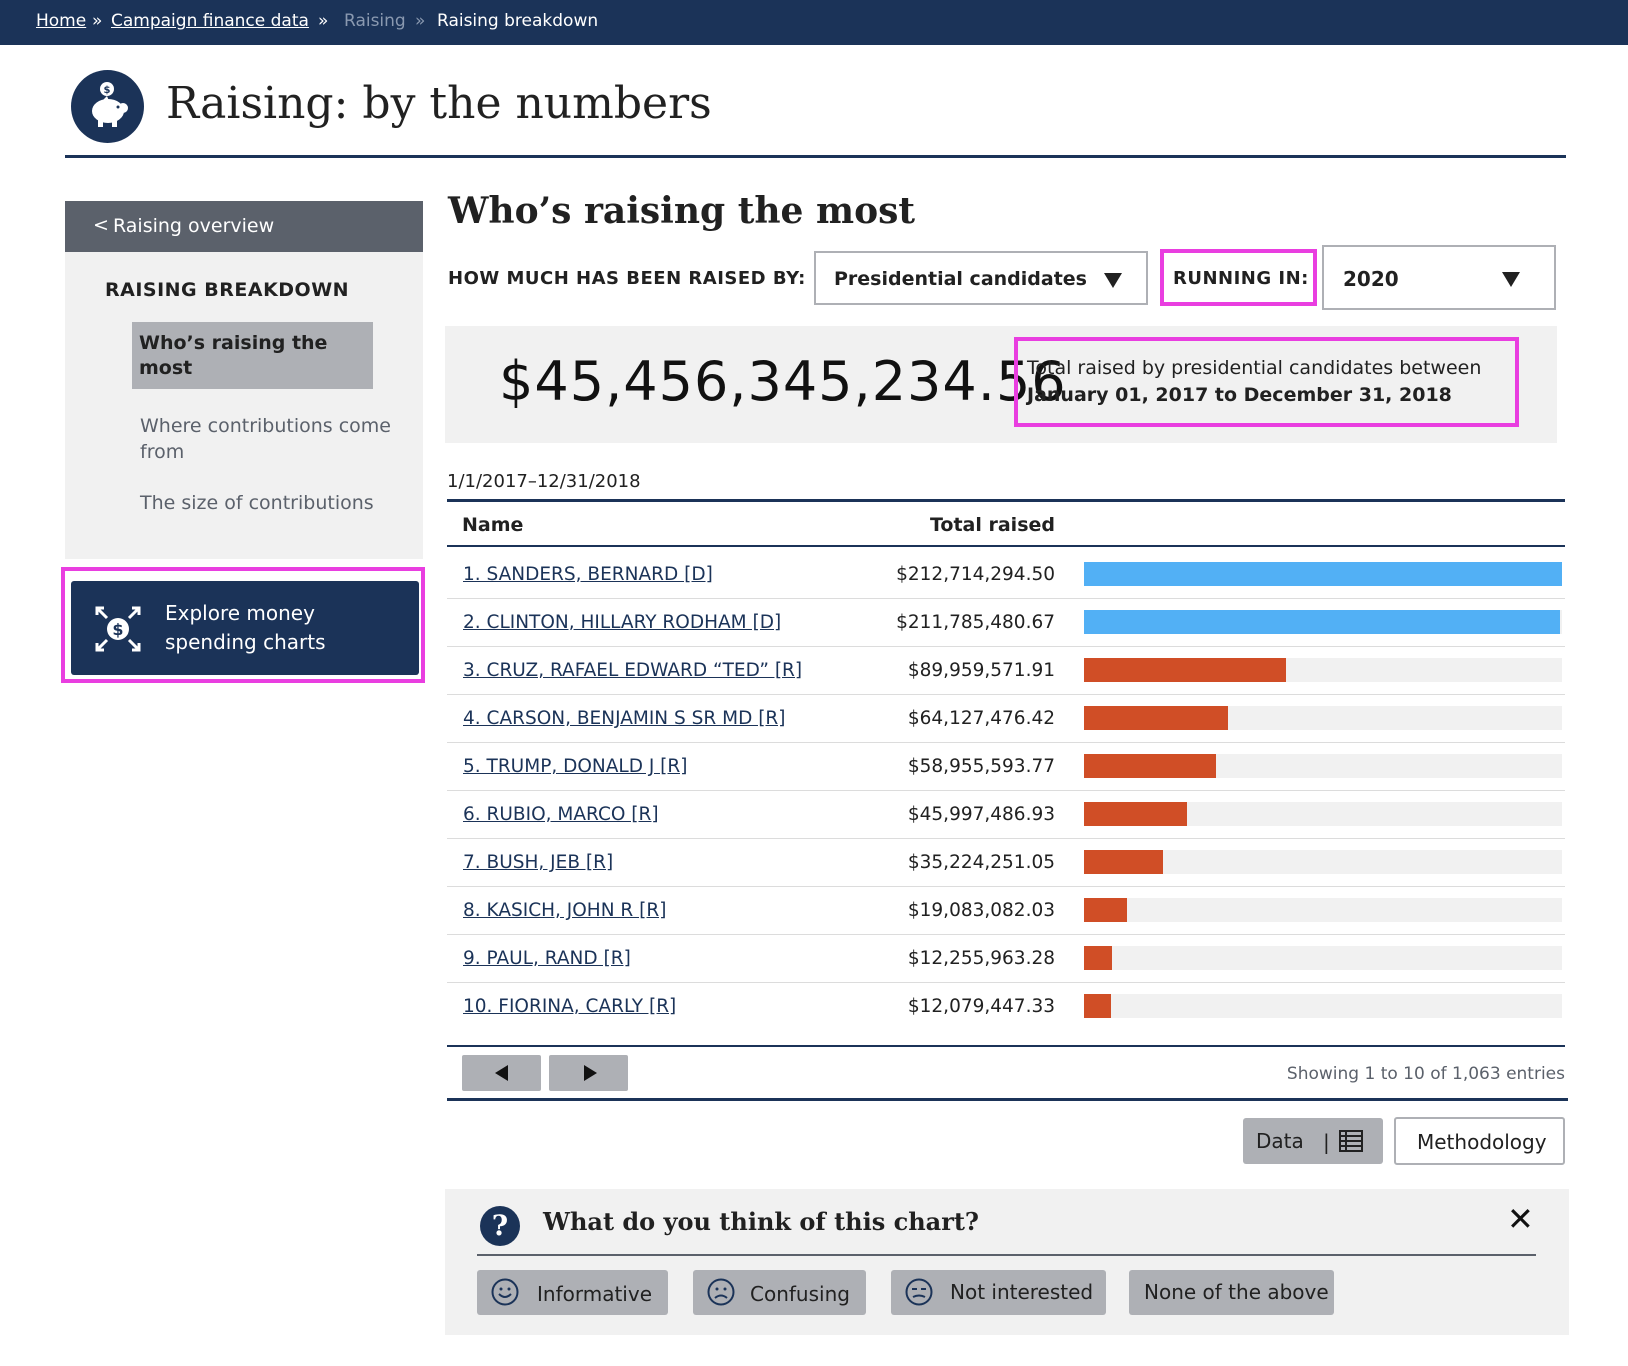 The width and height of the screenshot is (1628, 1366). Describe the element at coordinates (622, 622) in the screenshot. I see `candidate-link: 2. CLINTON, HILLARY RODHAM [D]` at that location.